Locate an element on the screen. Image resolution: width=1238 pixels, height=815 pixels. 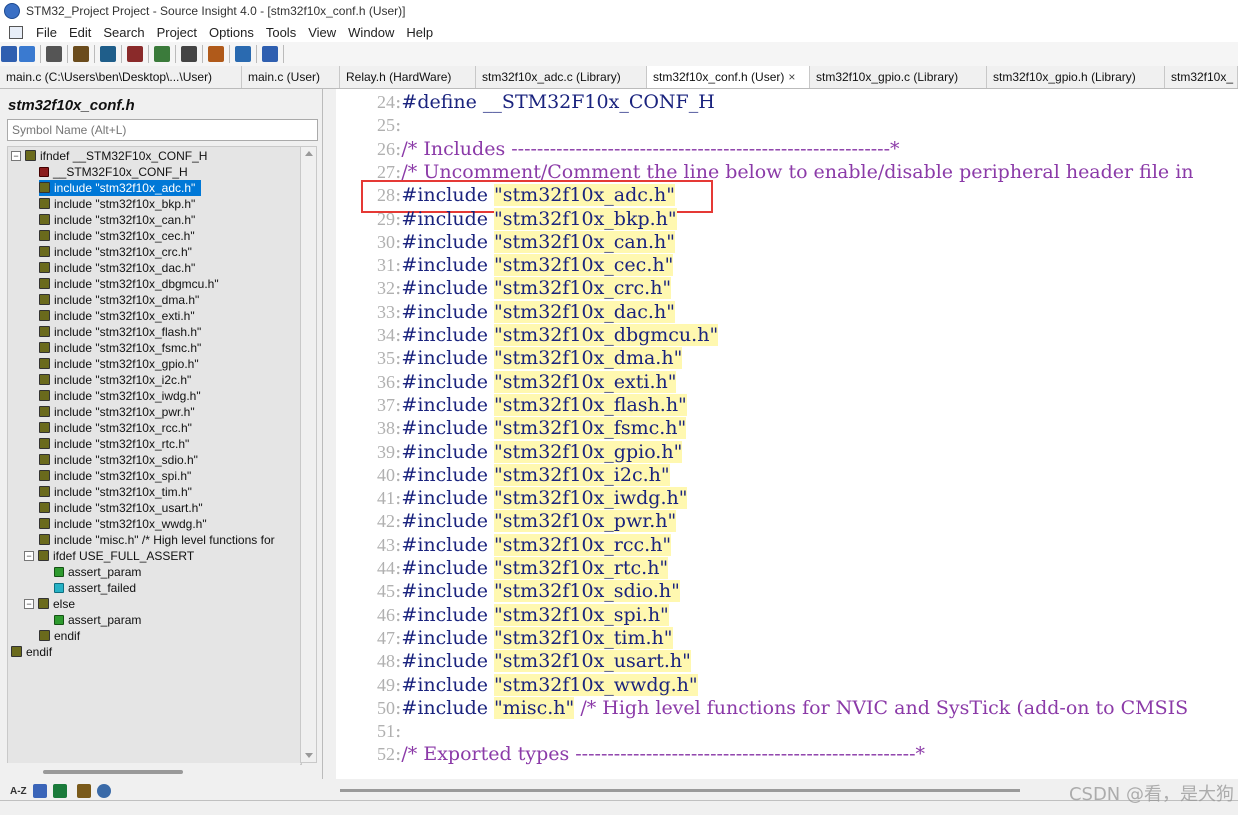
menu-view: View is located at coordinates (323, 32).